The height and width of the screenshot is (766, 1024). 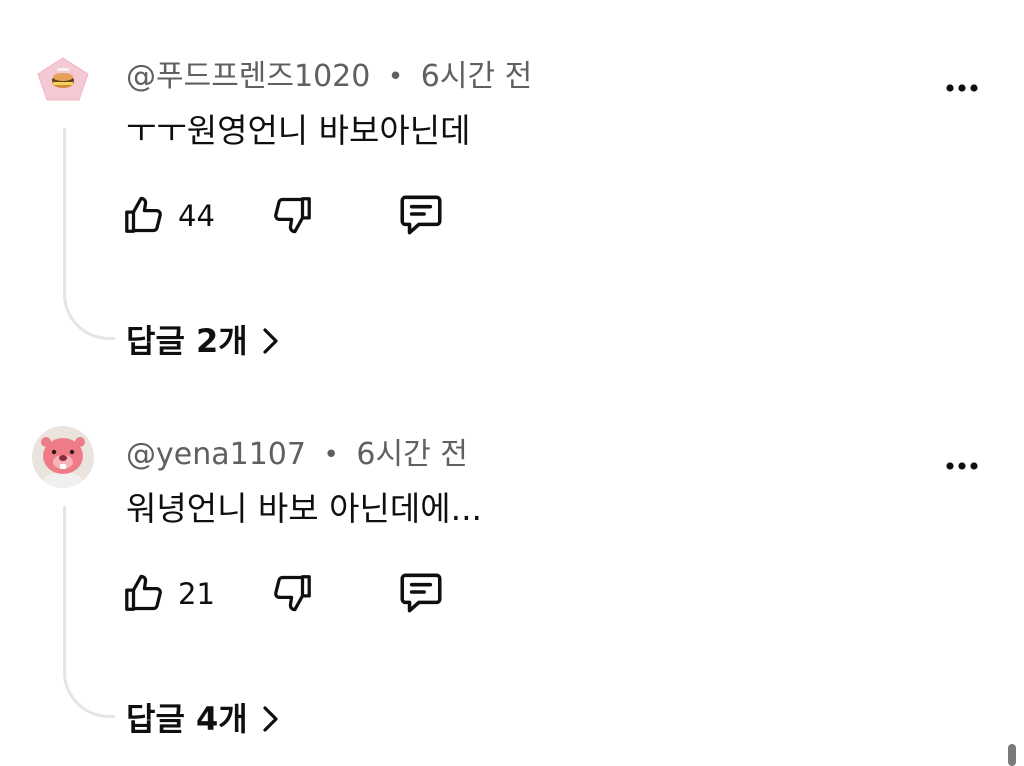 What do you see at coordinates (322, 594) in the screenshot?
I see `comment-actions: 21` at bounding box center [322, 594].